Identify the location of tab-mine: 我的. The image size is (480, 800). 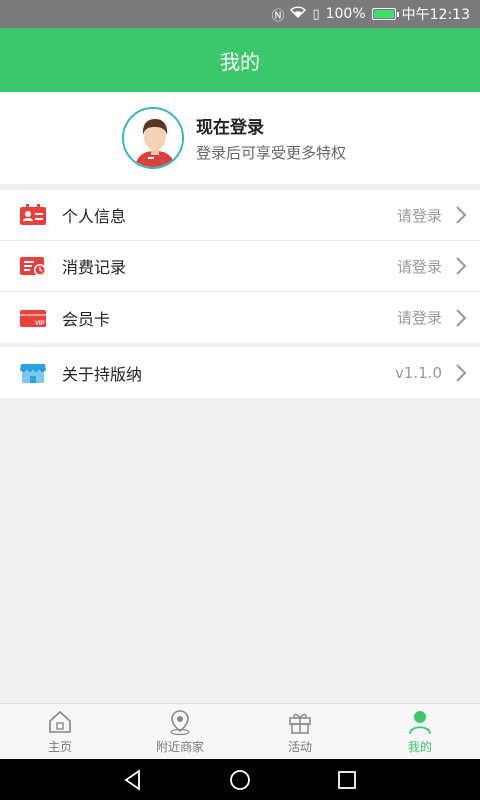
(420, 731).